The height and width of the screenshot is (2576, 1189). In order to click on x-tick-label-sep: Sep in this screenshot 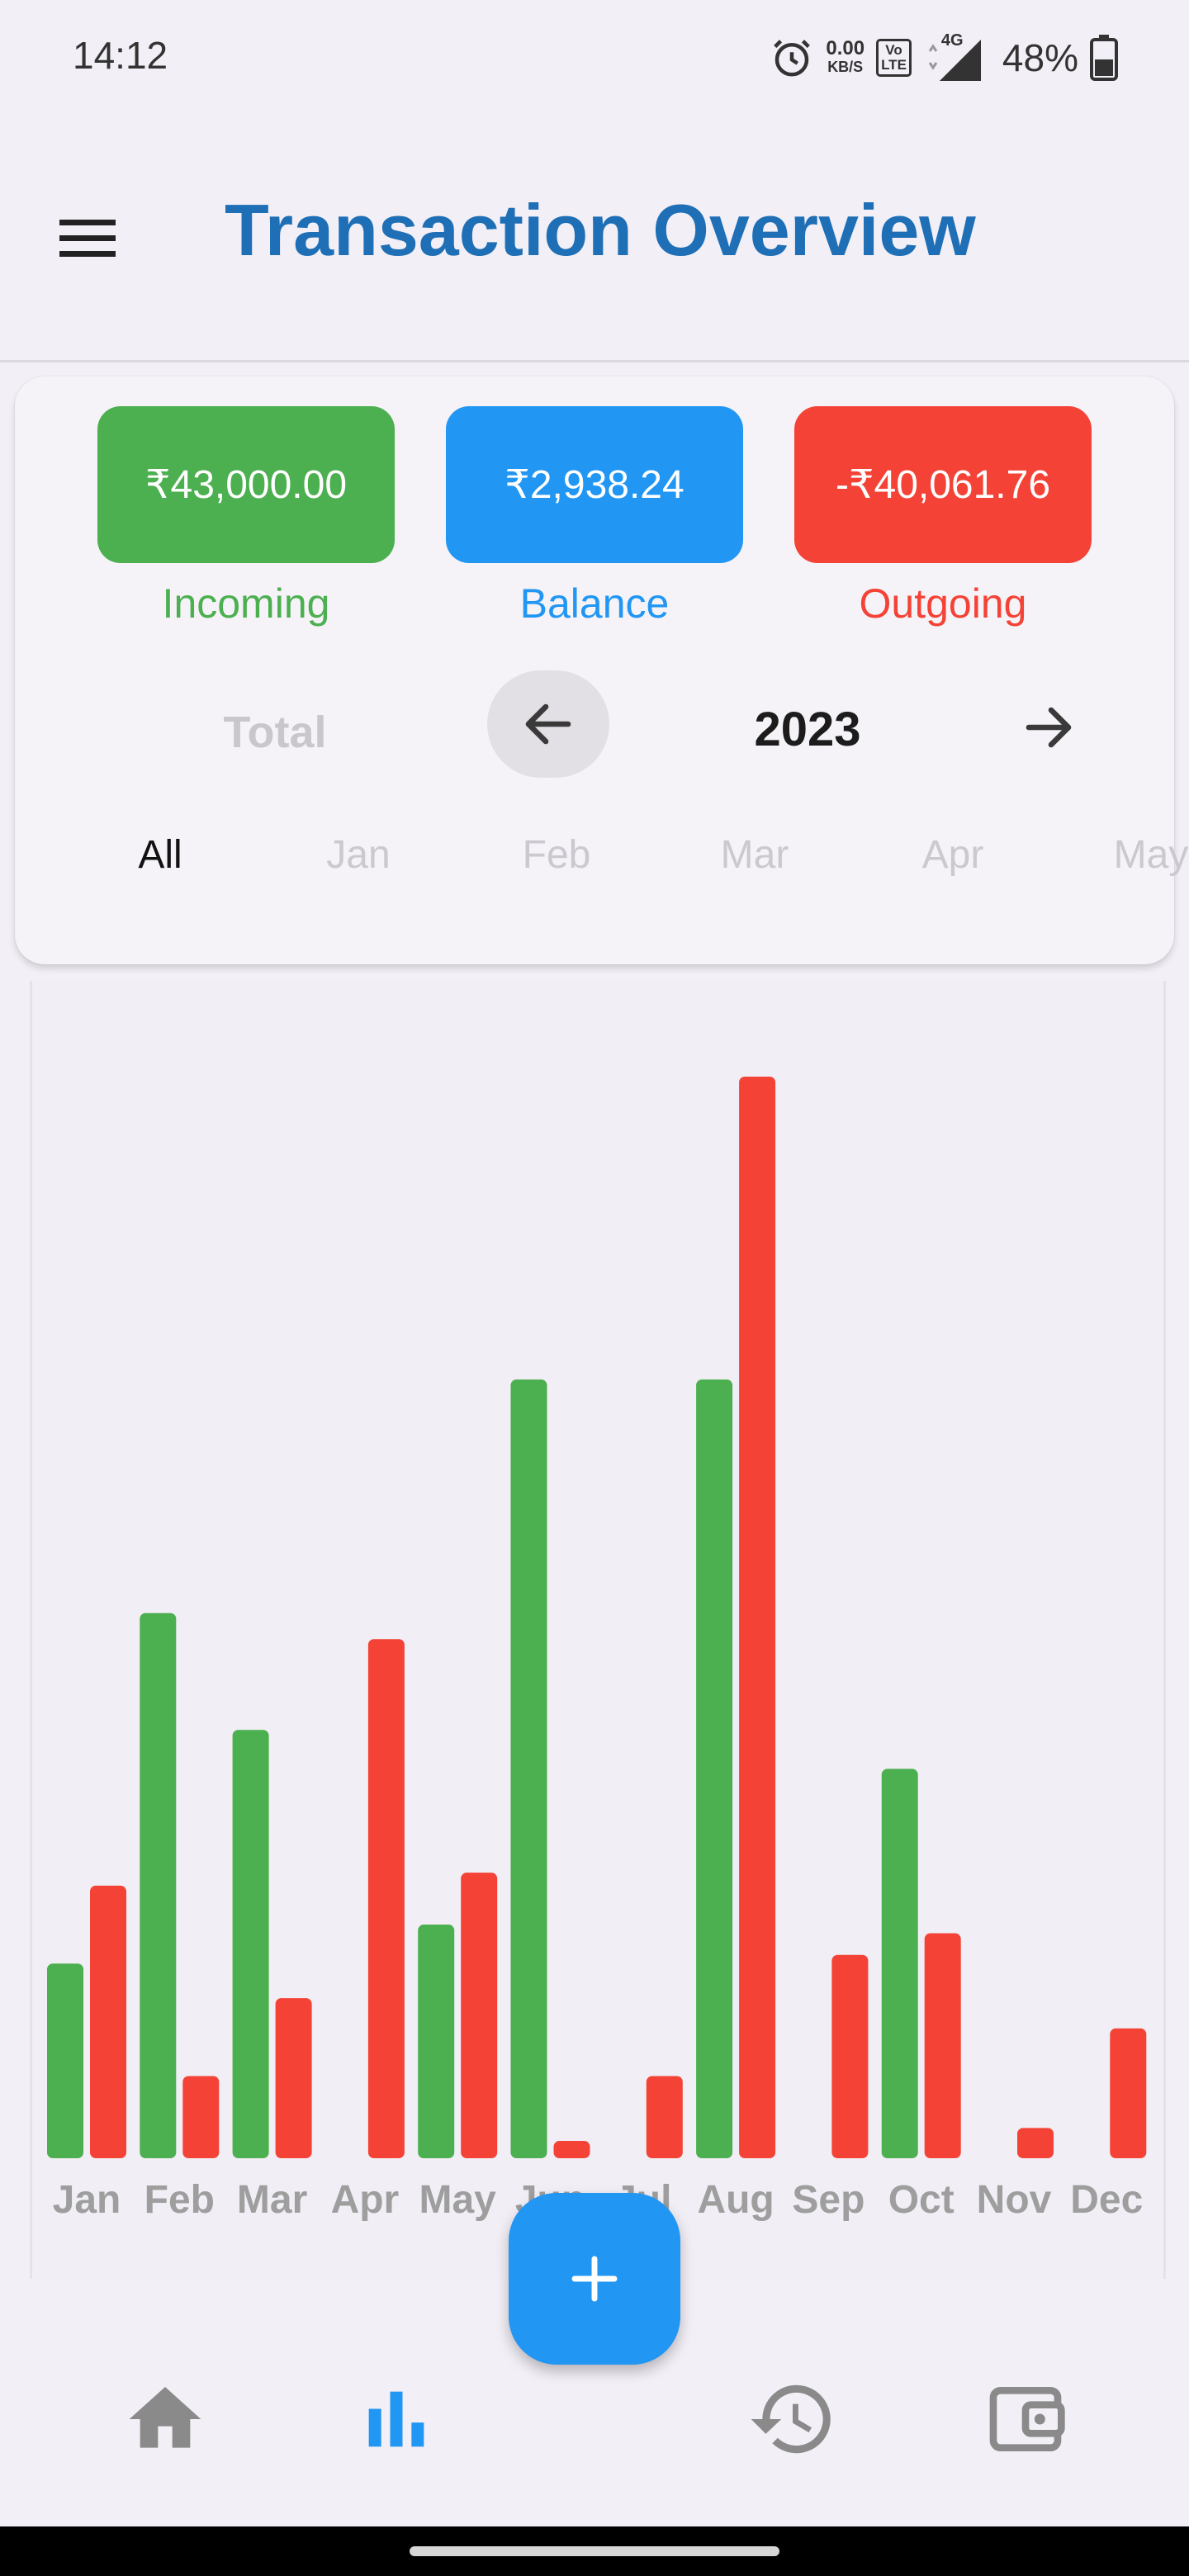, I will do `click(828, 2200)`.